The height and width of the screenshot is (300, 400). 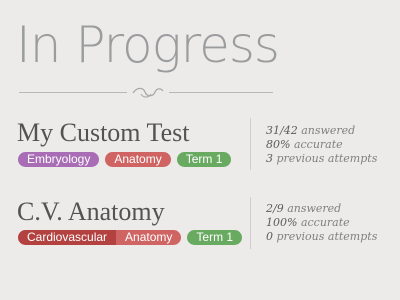 I want to click on answered-stat: 2/9 answered, so click(x=304, y=208).